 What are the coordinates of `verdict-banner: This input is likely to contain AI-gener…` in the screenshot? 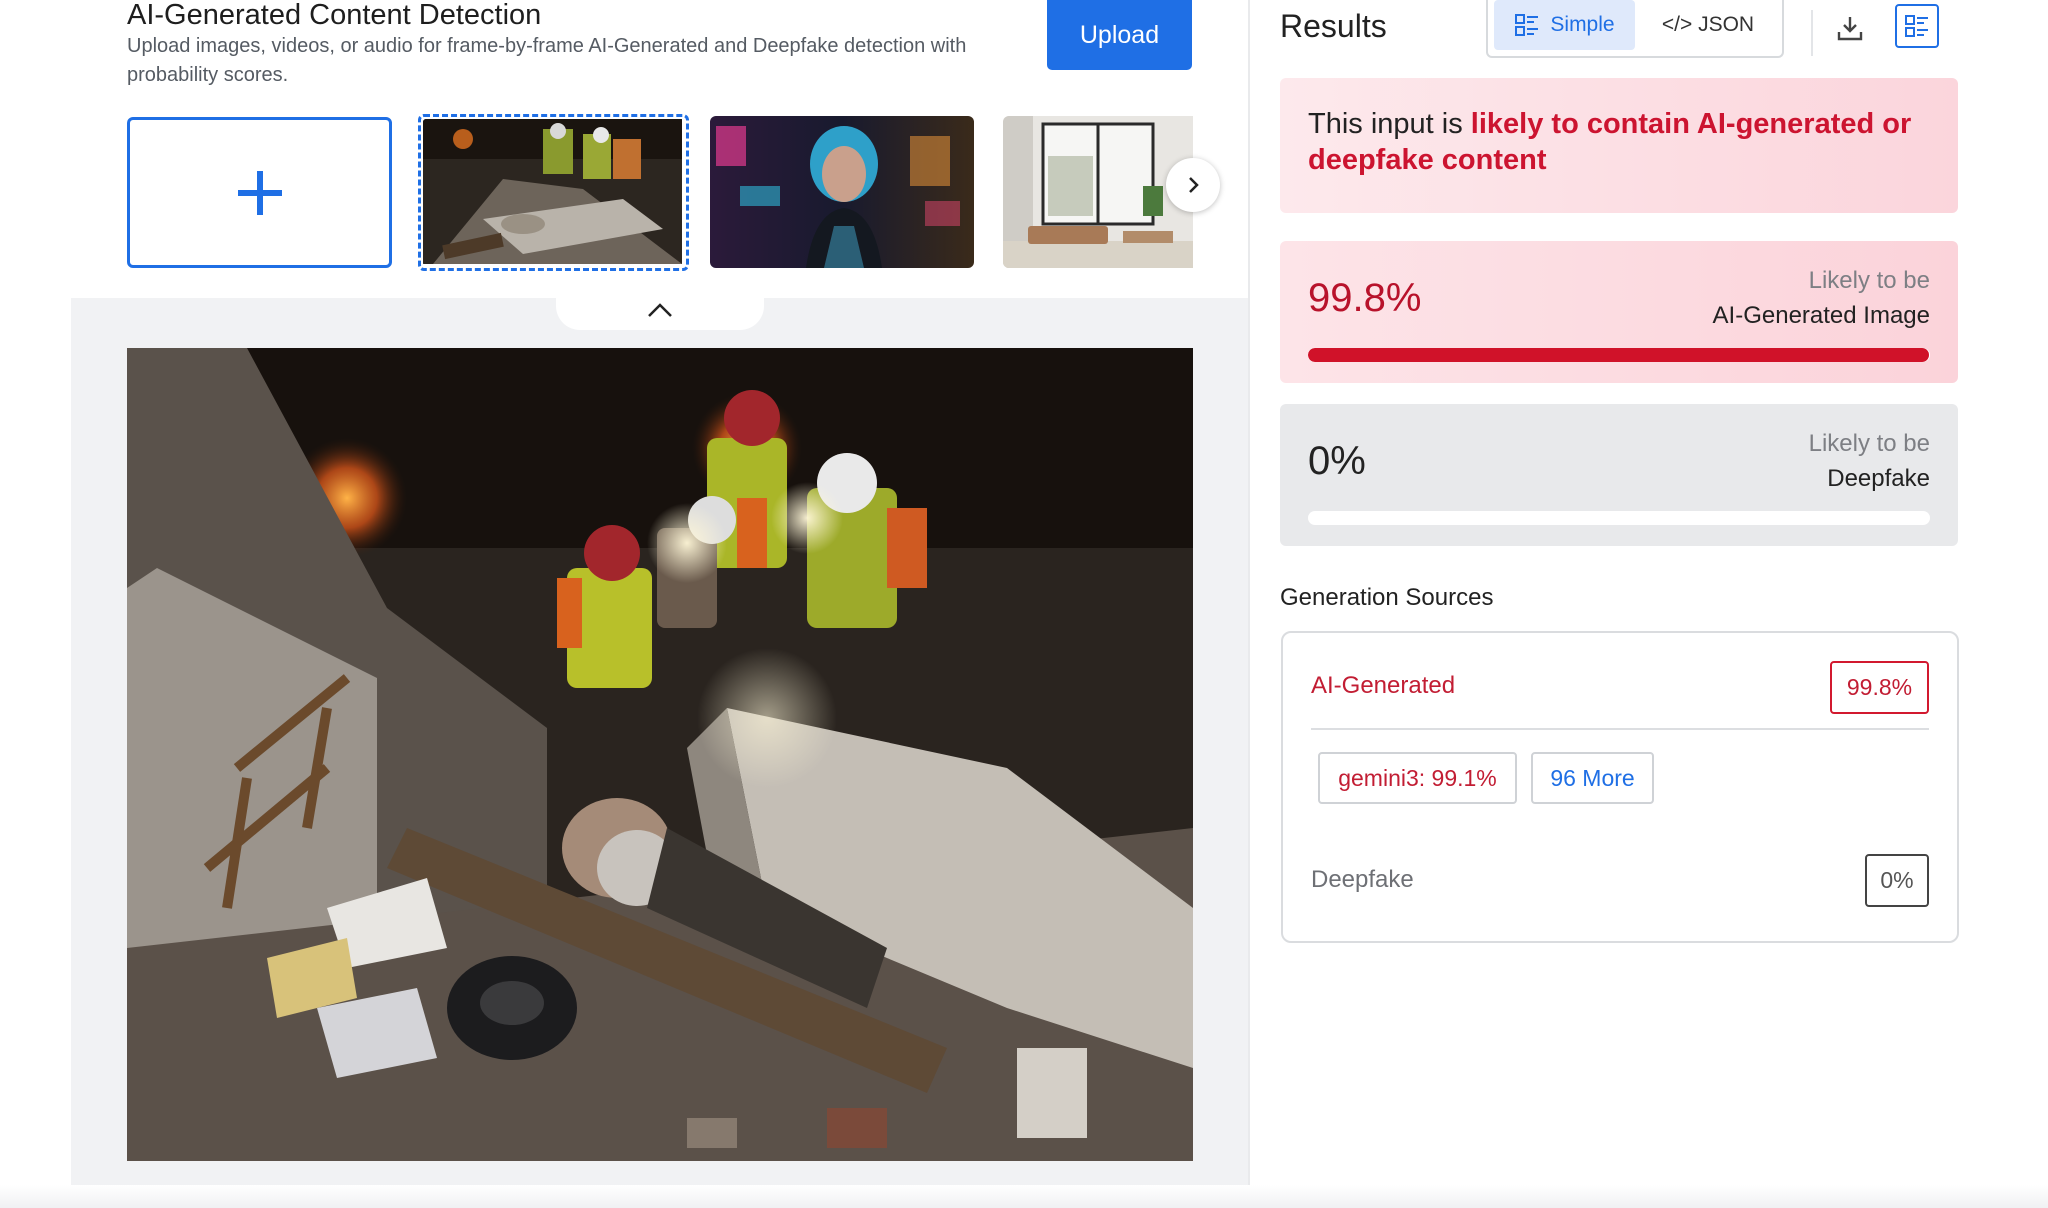 It's located at (1619, 145).